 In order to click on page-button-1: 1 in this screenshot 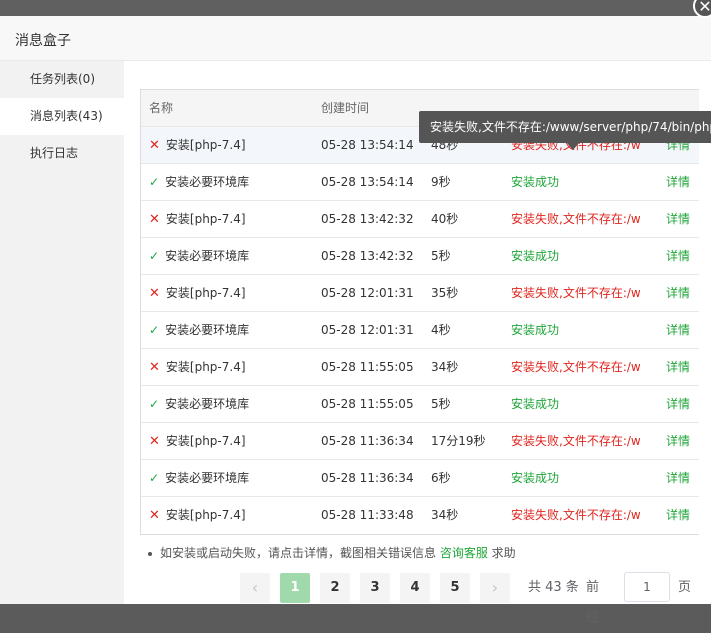, I will do `click(295, 588)`.